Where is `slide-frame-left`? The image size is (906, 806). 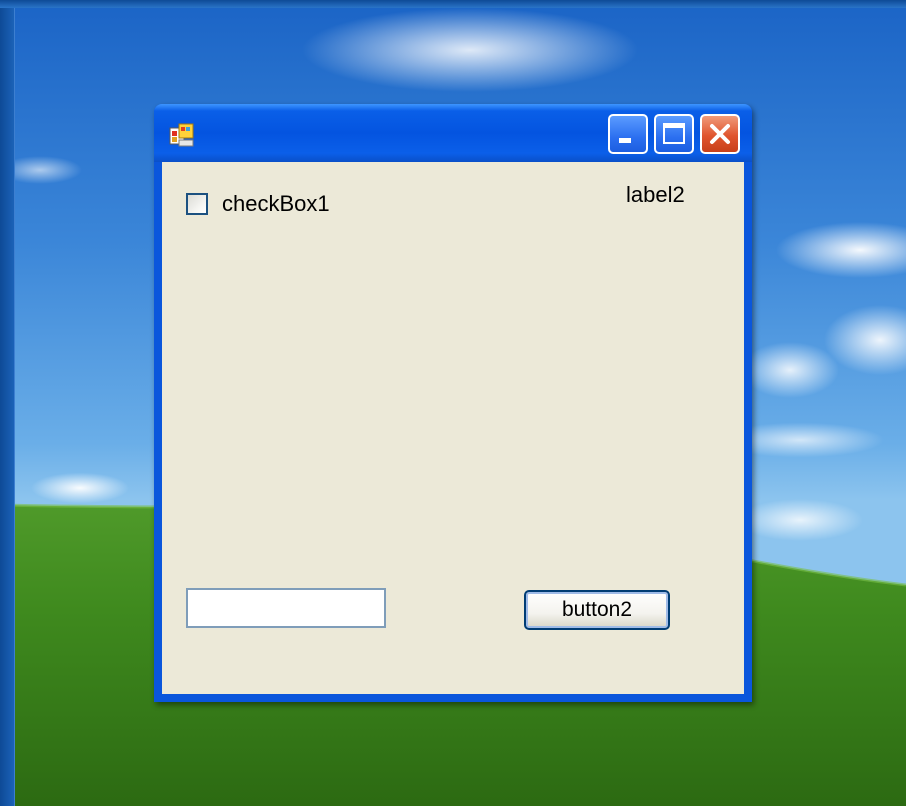
slide-frame-left is located at coordinates (7, 403).